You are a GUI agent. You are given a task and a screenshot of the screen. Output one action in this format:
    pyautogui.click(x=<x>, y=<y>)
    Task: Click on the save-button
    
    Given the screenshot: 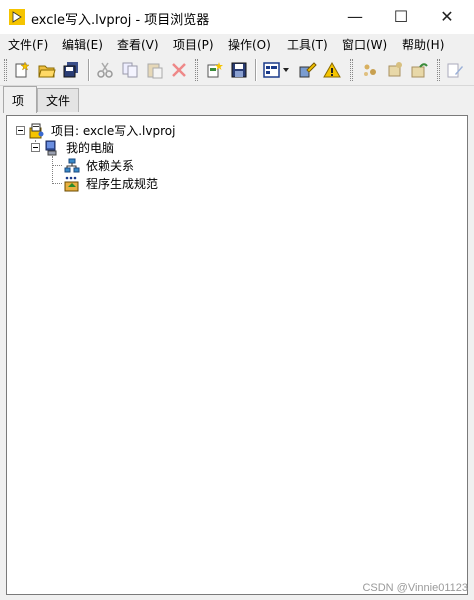 What is the action you would take?
    pyautogui.click(x=239, y=70)
    